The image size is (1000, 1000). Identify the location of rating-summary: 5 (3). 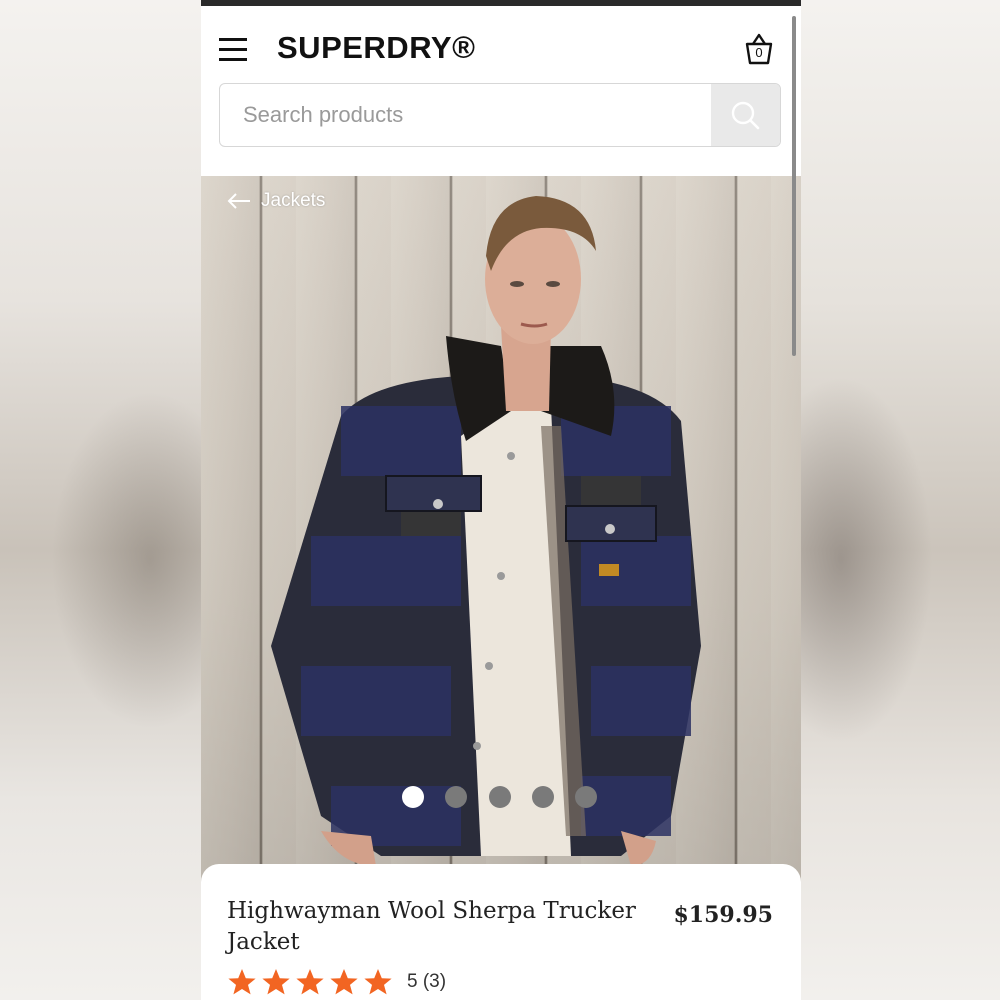
(427, 981).